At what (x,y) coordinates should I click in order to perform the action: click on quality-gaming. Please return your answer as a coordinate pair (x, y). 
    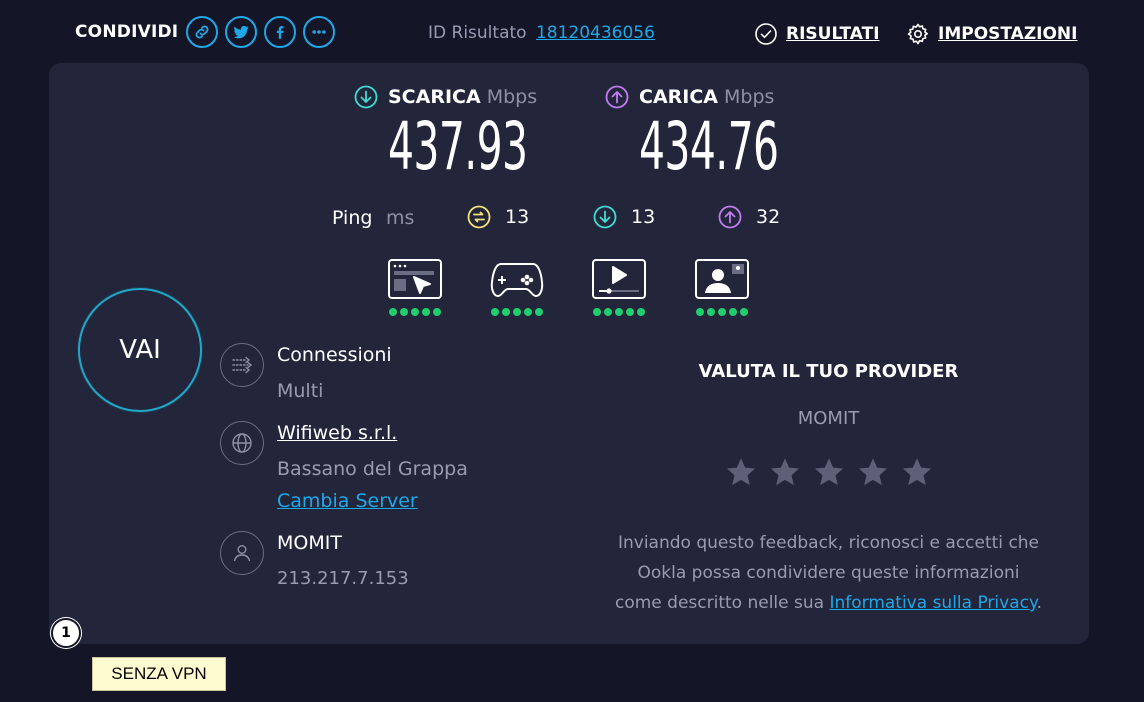
    Looking at the image, I should click on (517, 287).